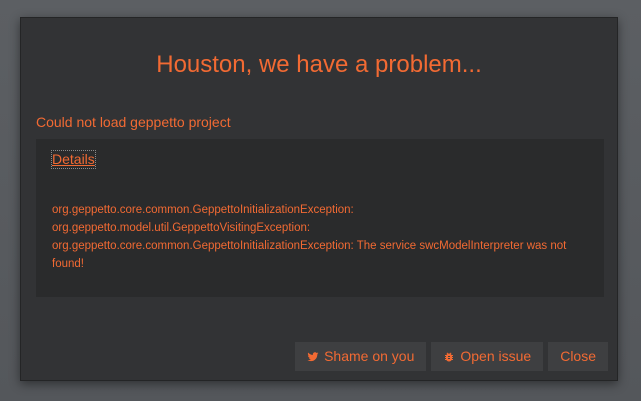 The image size is (641, 401). Describe the element at coordinates (496, 356) in the screenshot. I see `open-issue-button-label: Open issue` at that location.